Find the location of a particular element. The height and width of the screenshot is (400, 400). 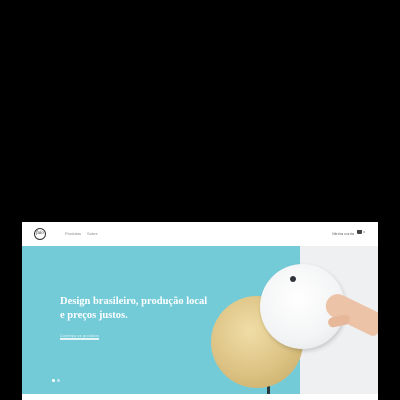

lamp-knob is located at coordinates (293, 279).